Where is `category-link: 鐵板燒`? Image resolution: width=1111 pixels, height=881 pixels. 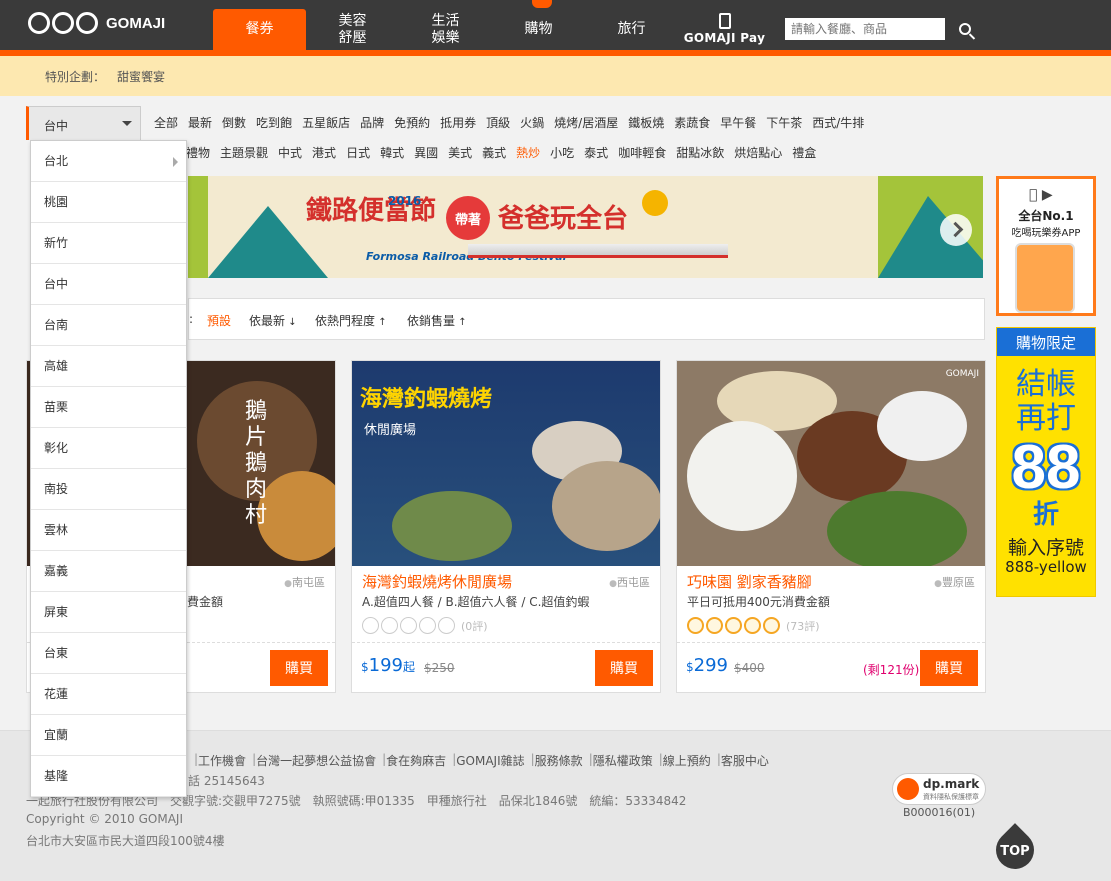 category-link: 鐵板燒 is located at coordinates (646, 122).